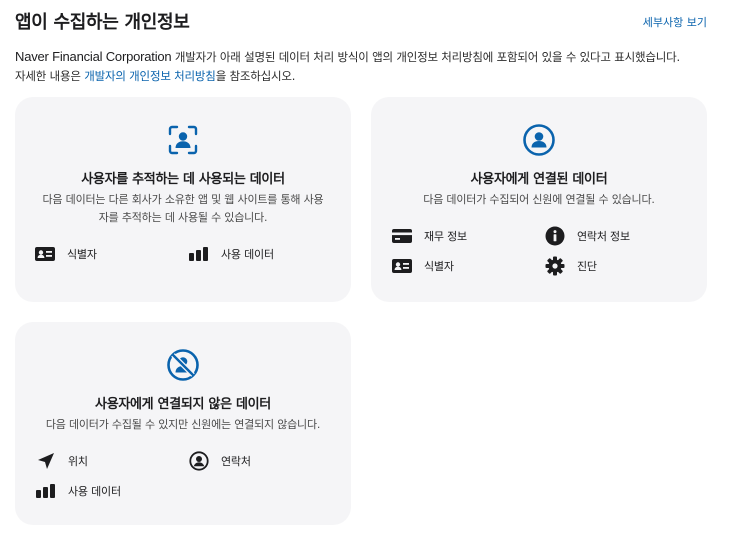  I want to click on data-item-label: 위치, so click(78, 461).